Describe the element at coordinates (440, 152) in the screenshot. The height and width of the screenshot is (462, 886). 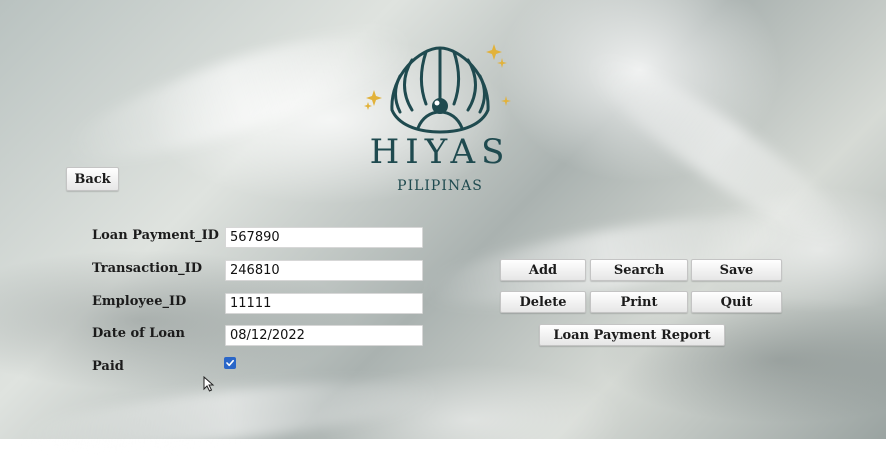
I see `brand-name: HIYAS` at that location.